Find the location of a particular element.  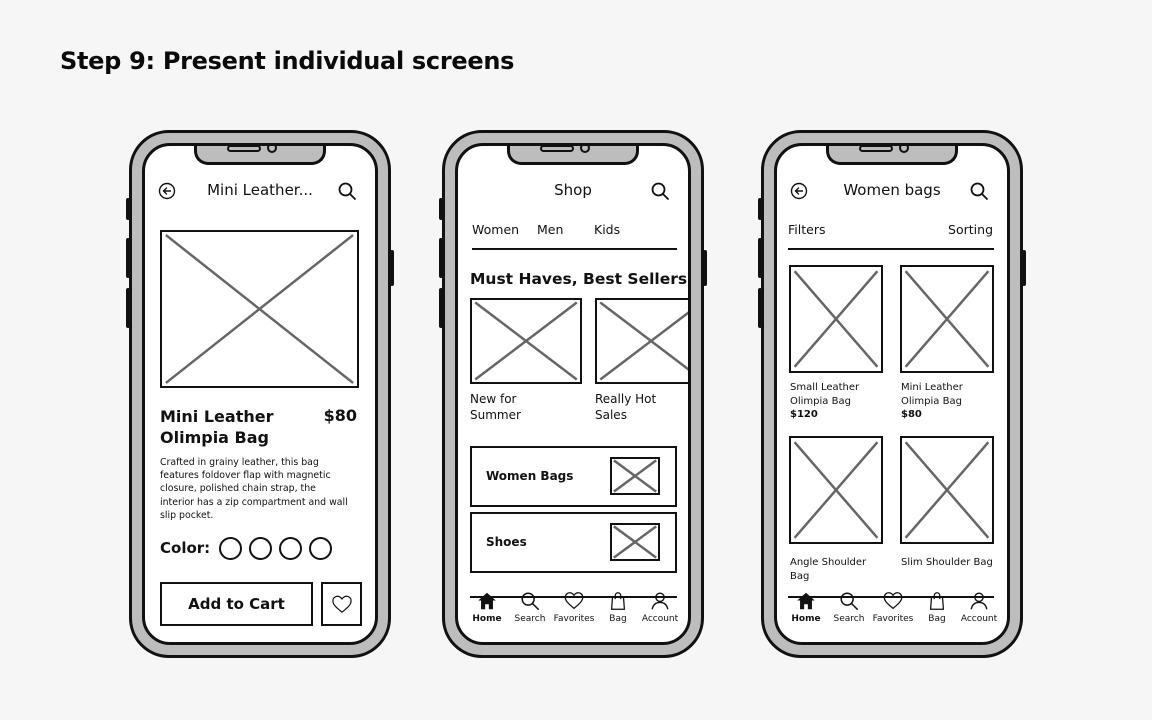

color-label: Color: is located at coordinates (185, 548).